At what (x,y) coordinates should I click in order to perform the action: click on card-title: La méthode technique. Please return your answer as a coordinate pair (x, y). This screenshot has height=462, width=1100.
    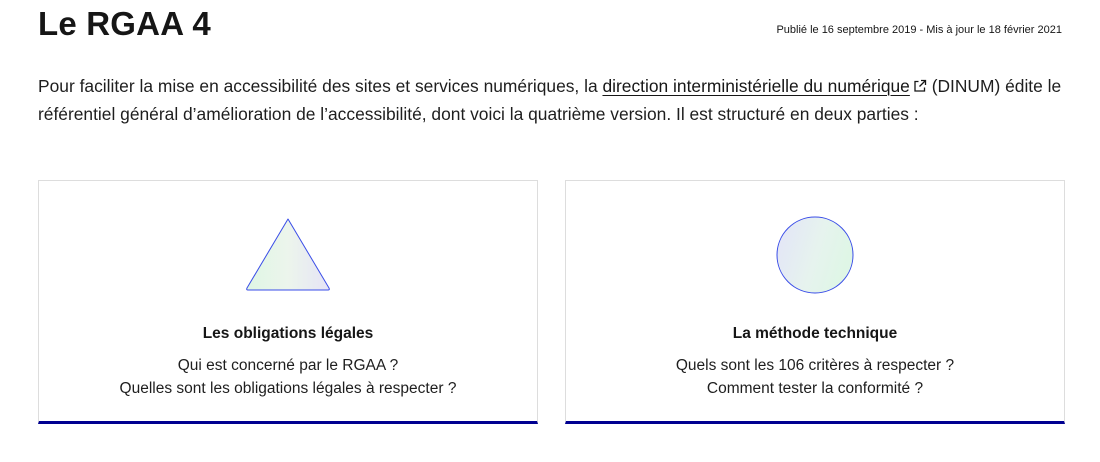
    Looking at the image, I should click on (815, 333).